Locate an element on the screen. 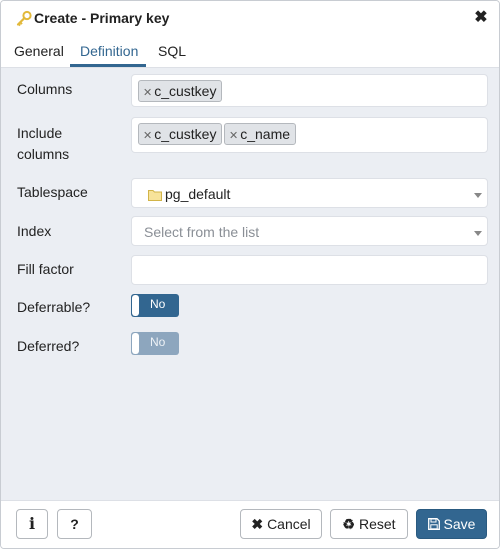 This screenshot has width=500, height=549. columns-field: ✕ c_custkey is located at coordinates (309, 90).